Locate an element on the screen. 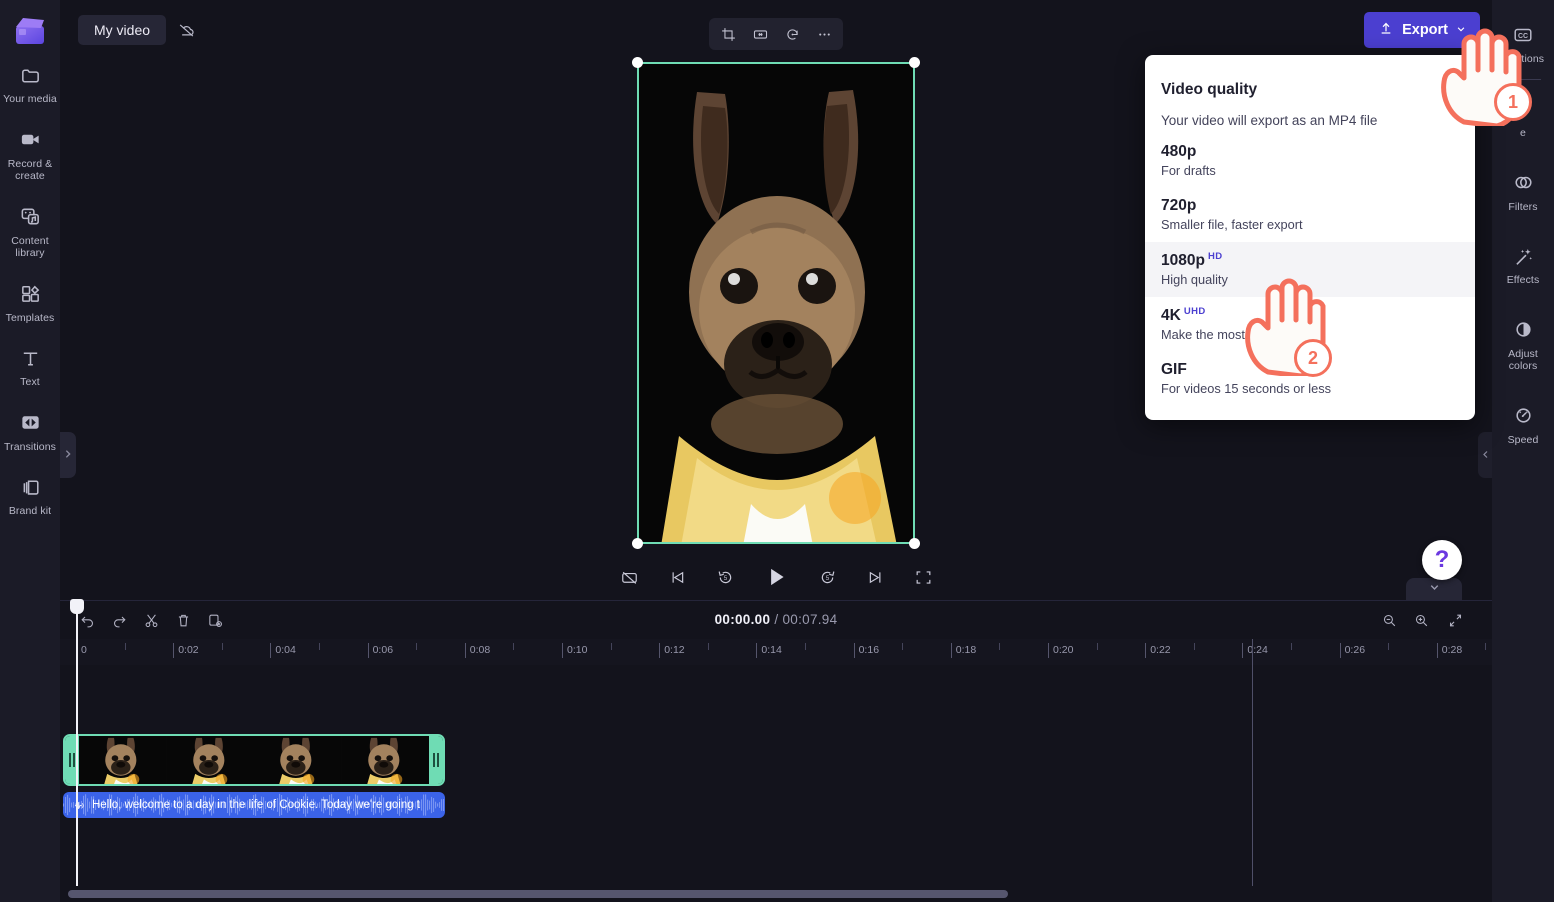 The image size is (1554, 902). content-library-icon is located at coordinates (30, 217).